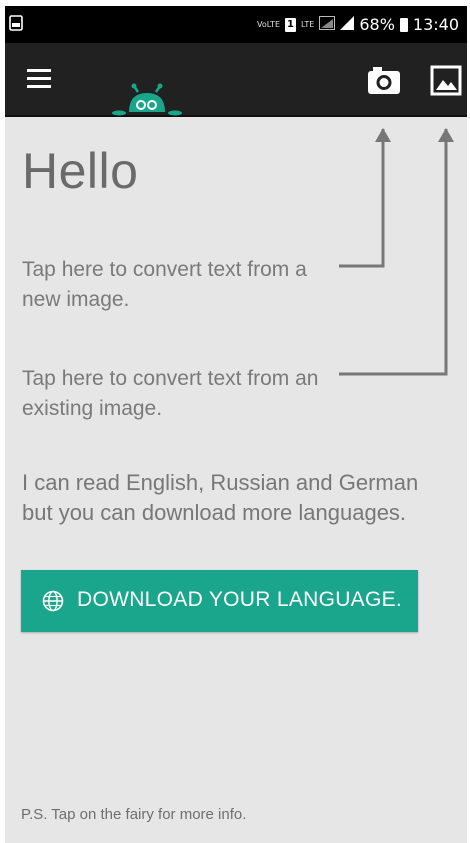 Image resolution: width=470 pixels, height=843 pixels. What do you see at coordinates (327, 24) in the screenshot?
I see `signal-icon` at bounding box center [327, 24].